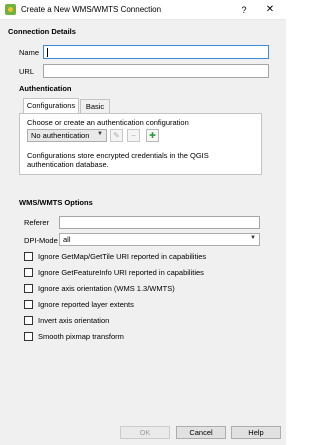  Describe the element at coordinates (81, 336) in the screenshot. I see `checkbox-label: Smooth pixmap transform` at that location.